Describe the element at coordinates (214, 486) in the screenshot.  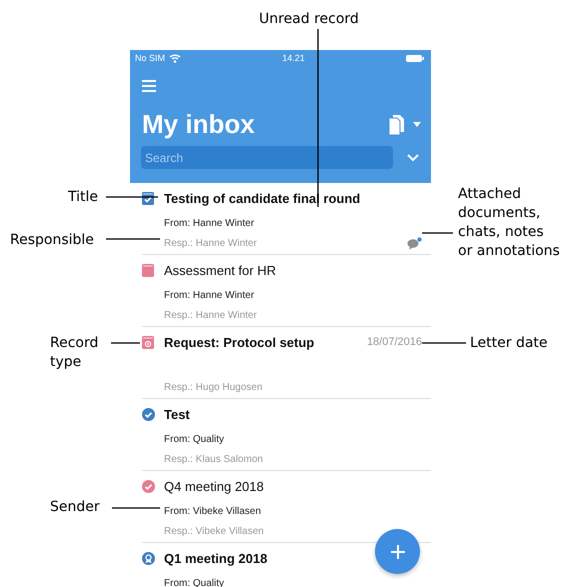
I see `record-title: Q4 meeting 2018` at that location.